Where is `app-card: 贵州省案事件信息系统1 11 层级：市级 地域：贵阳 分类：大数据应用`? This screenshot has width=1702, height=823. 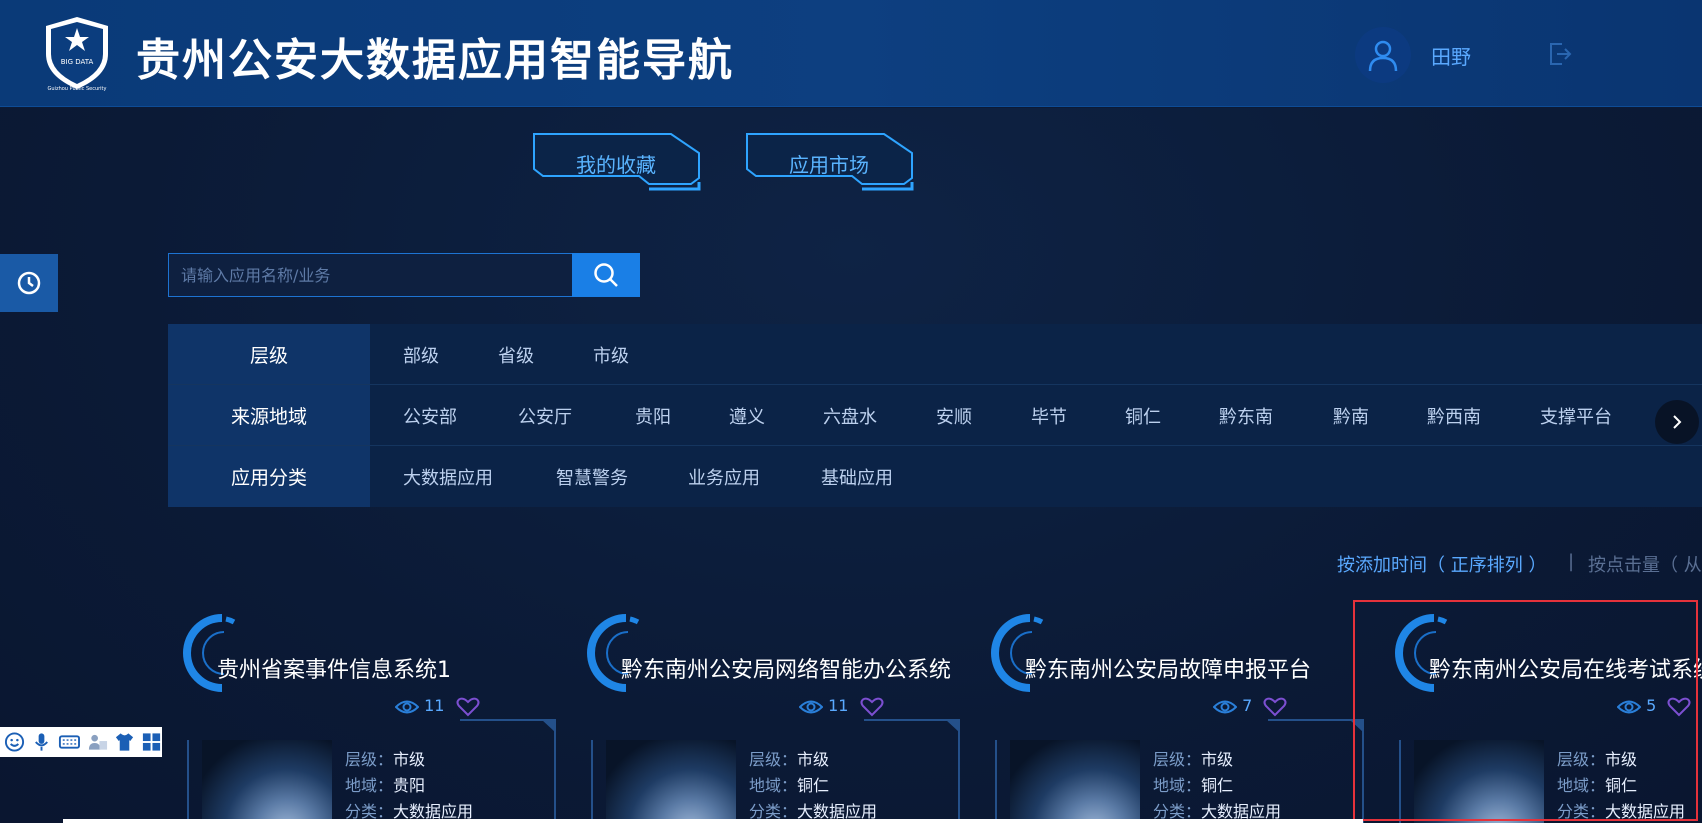 app-card: 贵州省案事件信息系统1 11 层级：市级 地域：贵阳 分类：大数据应用 is located at coordinates (377, 716).